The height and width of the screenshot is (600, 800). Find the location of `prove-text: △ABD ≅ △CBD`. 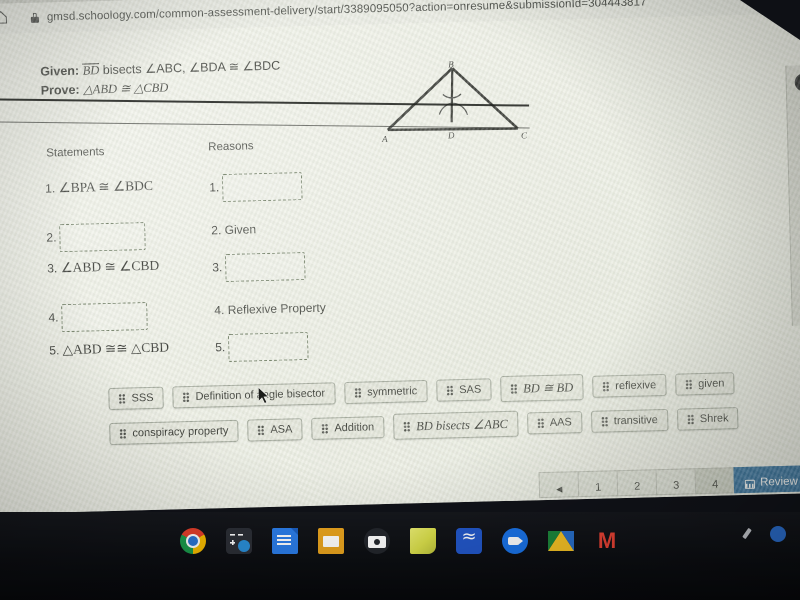

prove-text: △ABD ≅ △CBD is located at coordinates (125, 88).